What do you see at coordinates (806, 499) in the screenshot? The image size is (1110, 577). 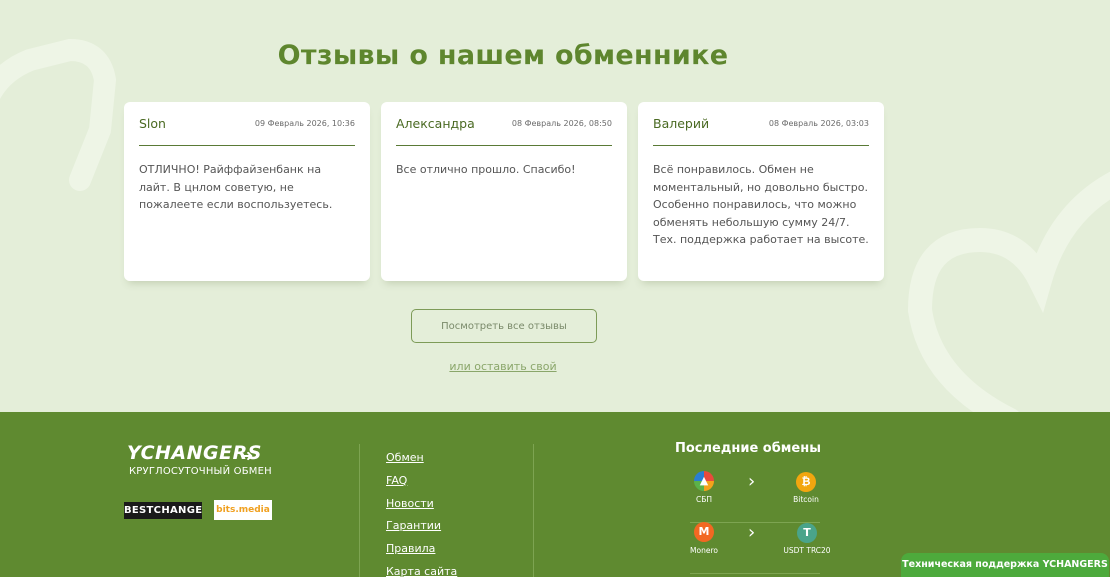 I see `exchange-to-label: Bitcoin` at bounding box center [806, 499].